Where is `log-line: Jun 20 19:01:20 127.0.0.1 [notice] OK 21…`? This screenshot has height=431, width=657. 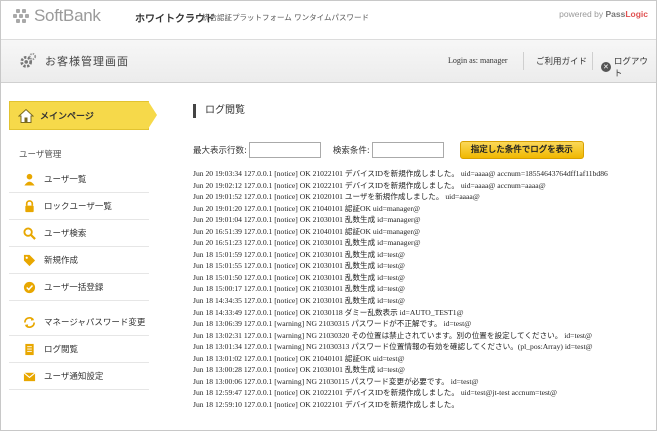
log-line: Jun 20 19:01:20 127.0.0.1 [notice] OK 21… is located at coordinates (307, 208).